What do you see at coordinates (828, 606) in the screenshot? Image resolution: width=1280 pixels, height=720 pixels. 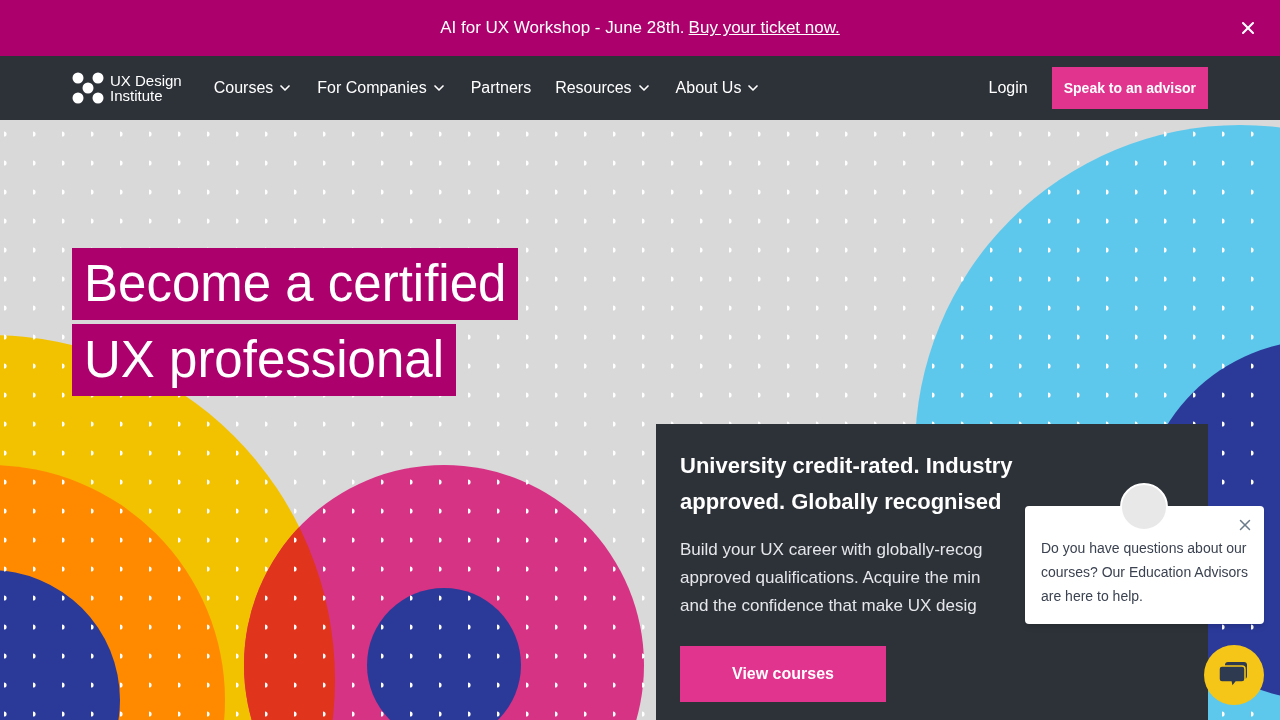 I see `card-text: and the confidence that make UX desig` at bounding box center [828, 606].